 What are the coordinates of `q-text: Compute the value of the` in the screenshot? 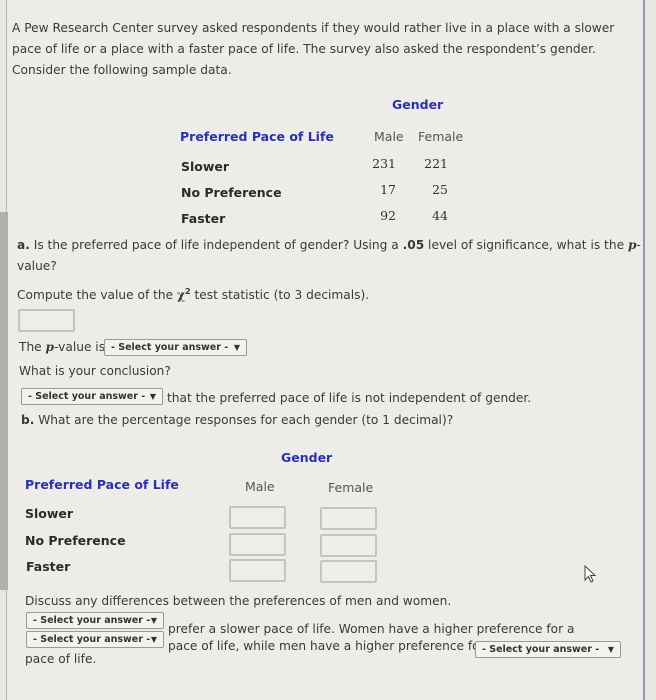 It's located at (97, 295).